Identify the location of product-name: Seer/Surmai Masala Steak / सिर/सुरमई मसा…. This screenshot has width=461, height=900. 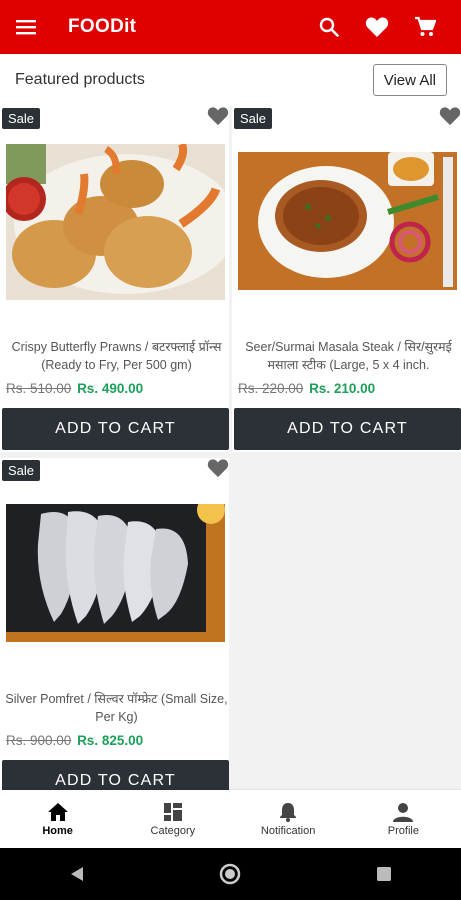
(348, 356).